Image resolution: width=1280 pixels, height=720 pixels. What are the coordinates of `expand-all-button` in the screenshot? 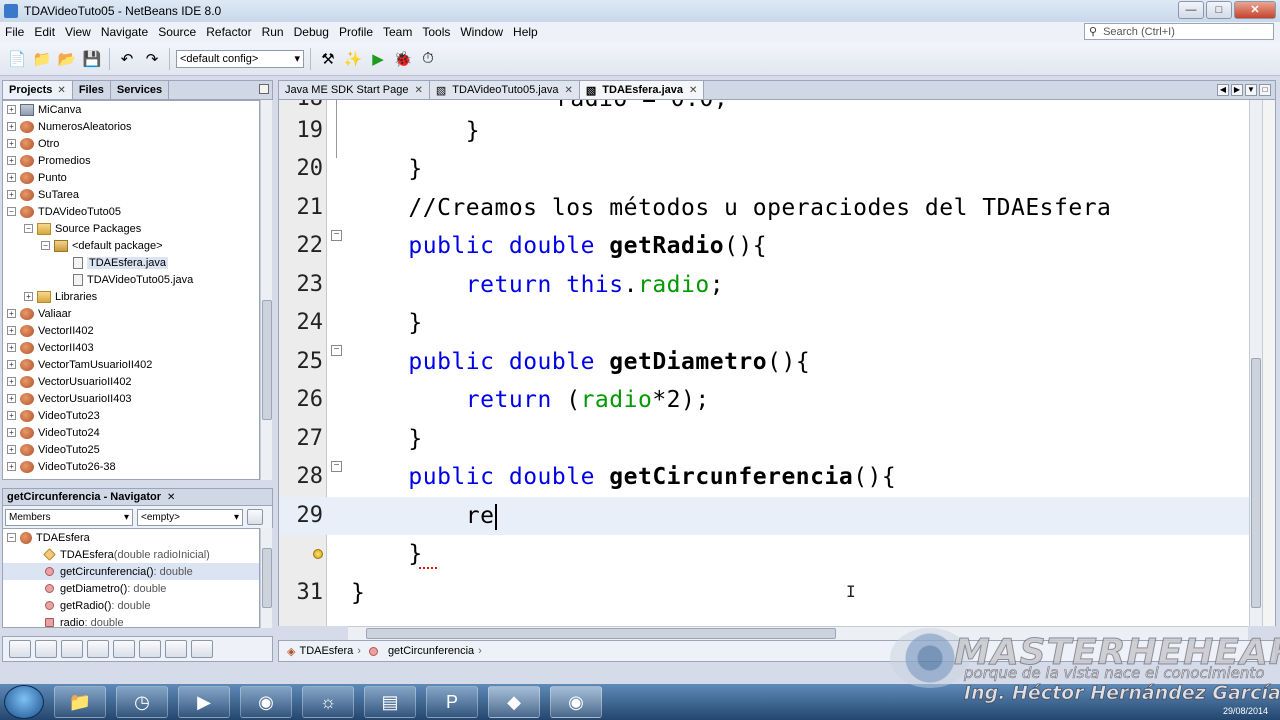 It's located at (150, 649).